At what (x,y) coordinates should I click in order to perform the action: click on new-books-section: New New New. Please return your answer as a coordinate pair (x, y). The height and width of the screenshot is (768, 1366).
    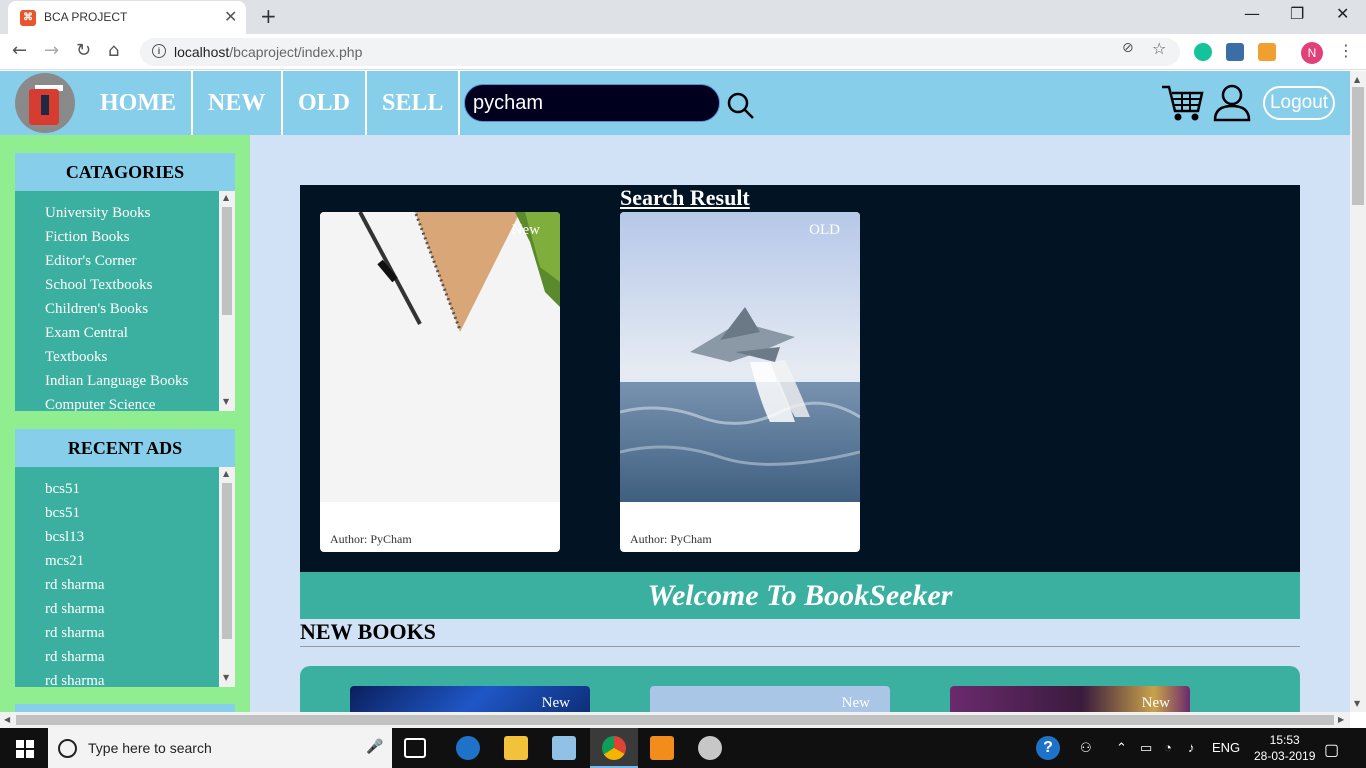
    Looking at the image, I should click on (800, 689).